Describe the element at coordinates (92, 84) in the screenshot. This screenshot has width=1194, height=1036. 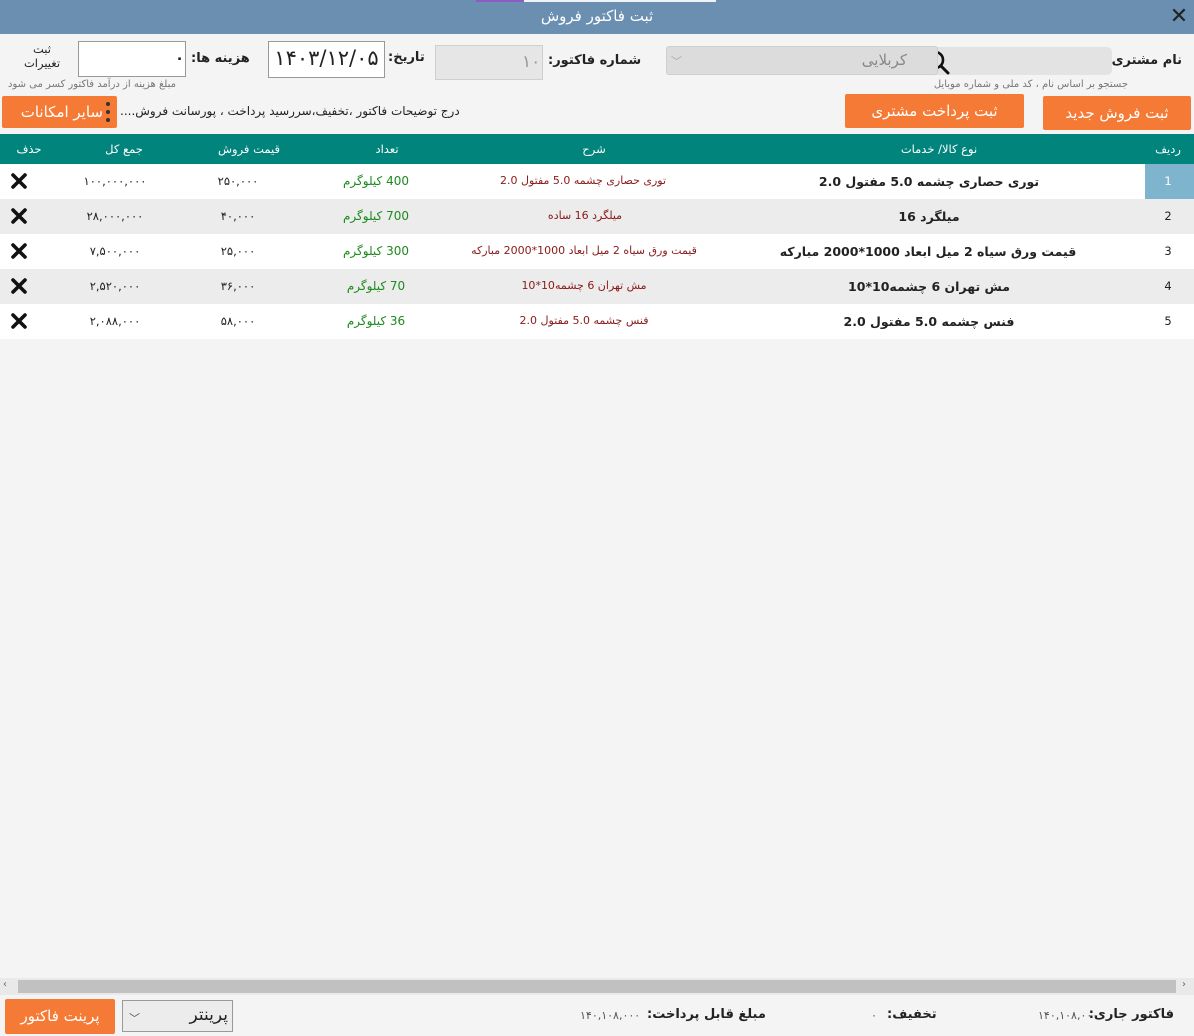
I see `expense-hint: مبلغ هزینه از درآمد فاکتور کسر می شود` at that location.